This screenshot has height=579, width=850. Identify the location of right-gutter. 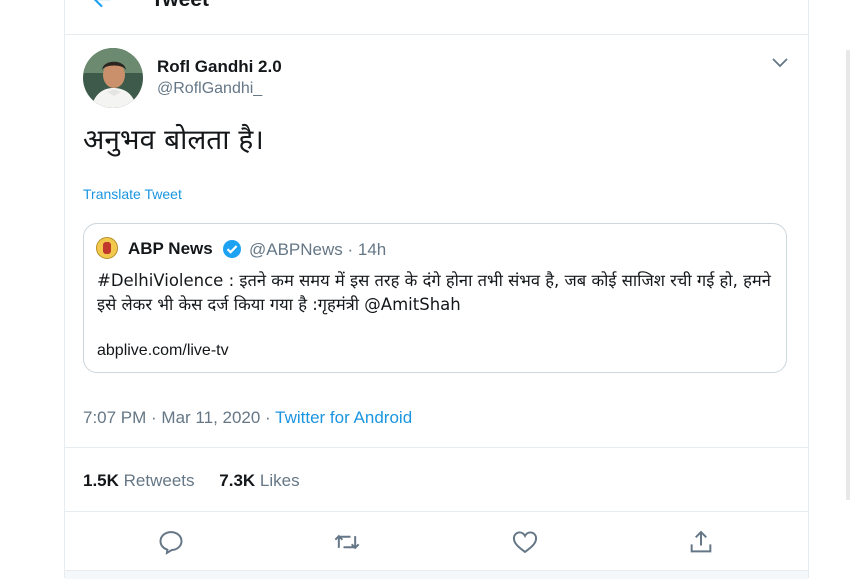
(829, 289).